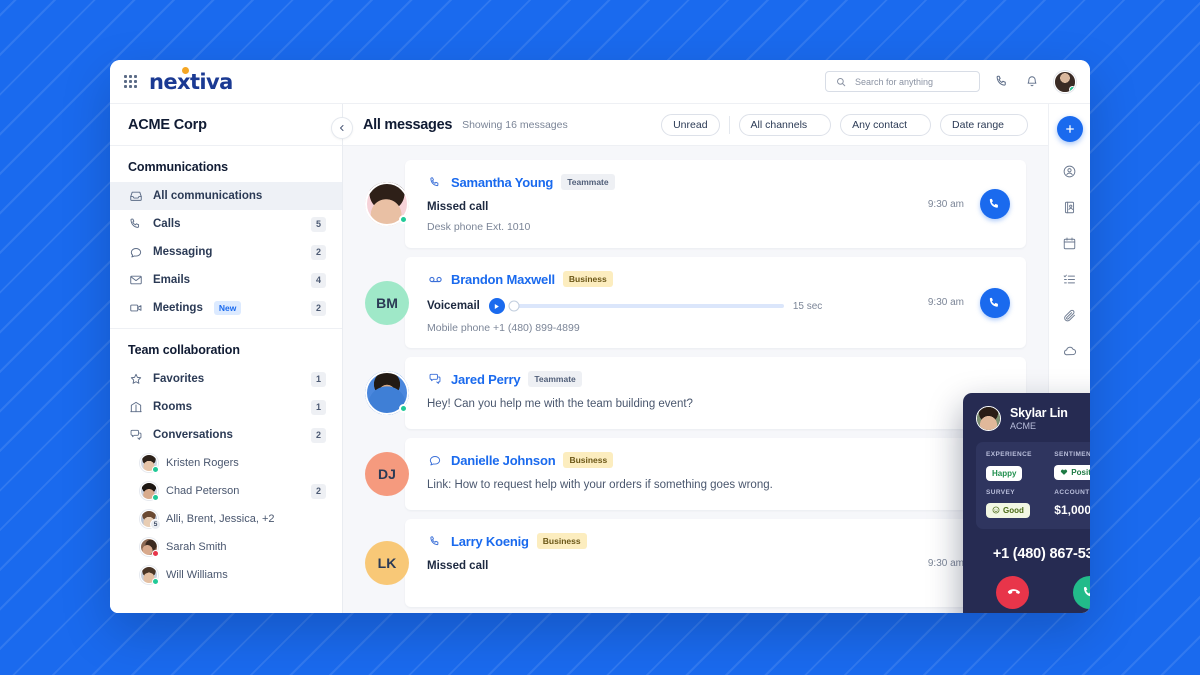 Image resolution: width=1200 pixels, height=675 pixels. What do you see at coordinates (1012, 592) in the screenshot?
I see `decline-call-button` at bounding box center [1012, 592].